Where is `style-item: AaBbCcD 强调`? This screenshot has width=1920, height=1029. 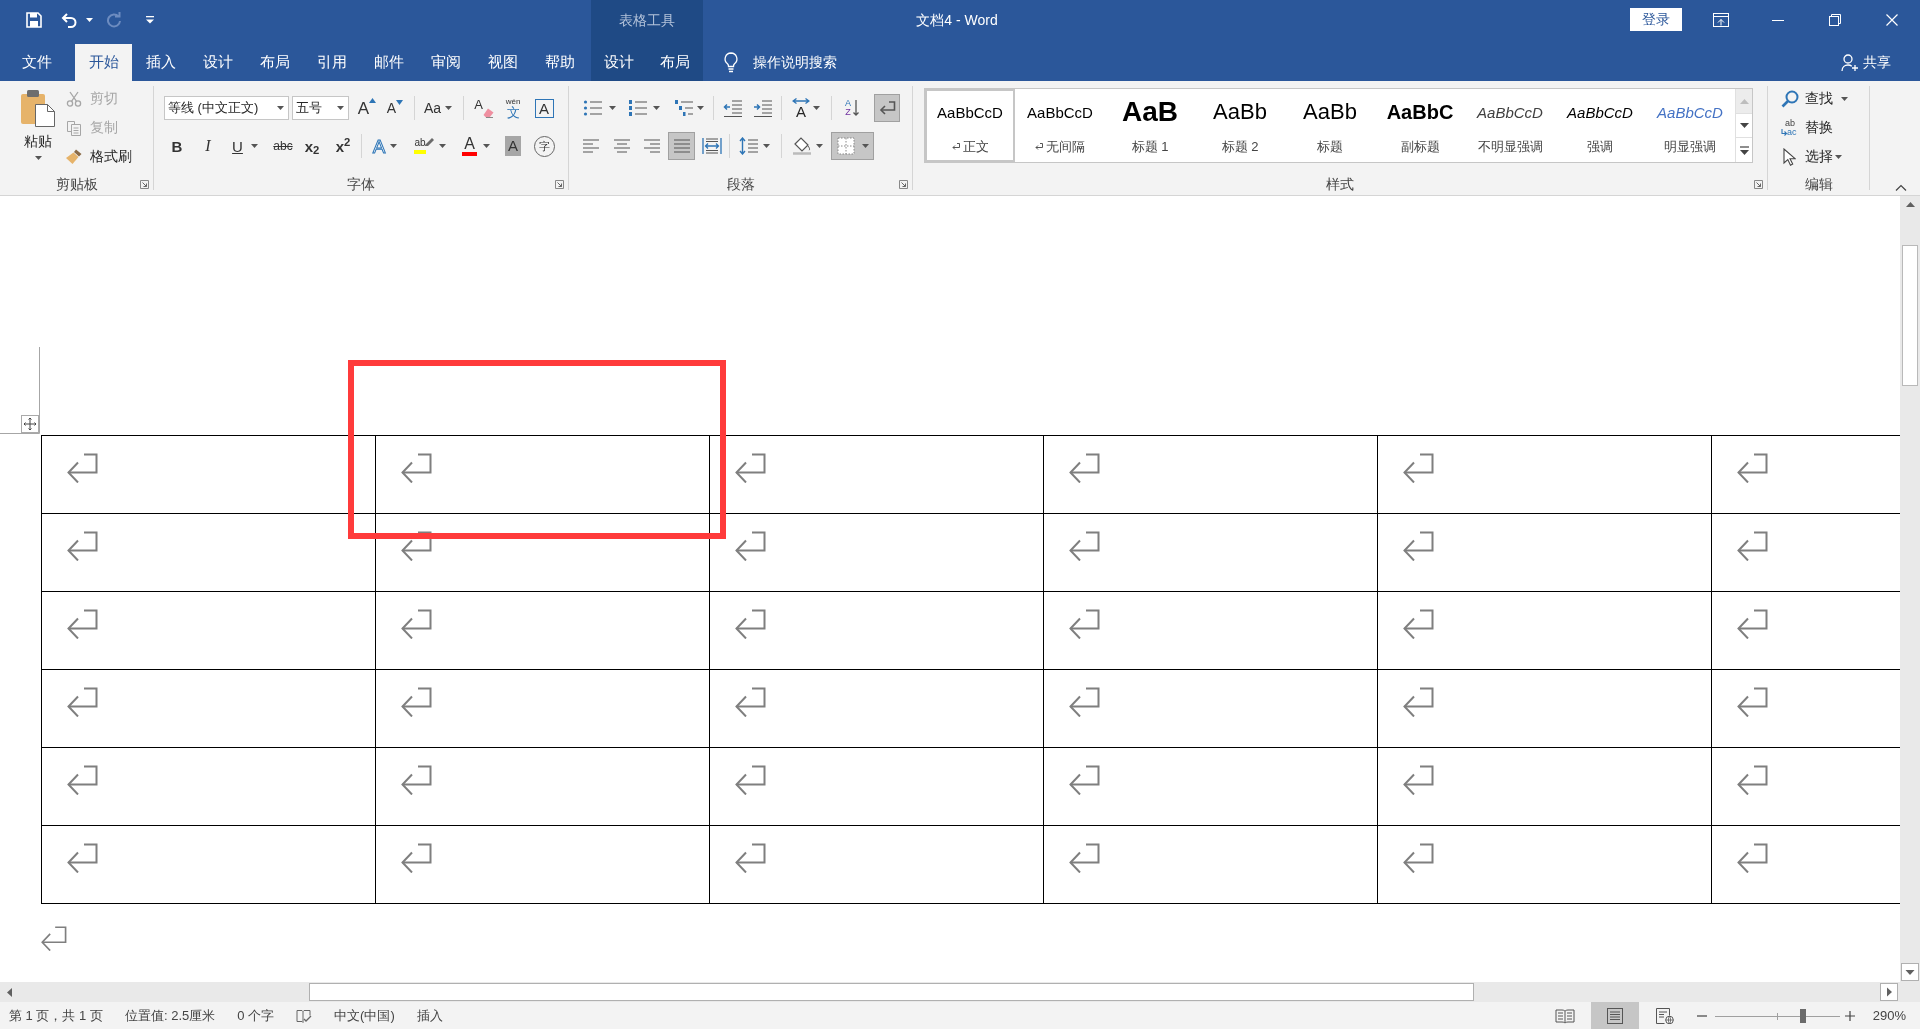 style-item: AaBbCcD 强调 is located at coordinates (1600, 125).